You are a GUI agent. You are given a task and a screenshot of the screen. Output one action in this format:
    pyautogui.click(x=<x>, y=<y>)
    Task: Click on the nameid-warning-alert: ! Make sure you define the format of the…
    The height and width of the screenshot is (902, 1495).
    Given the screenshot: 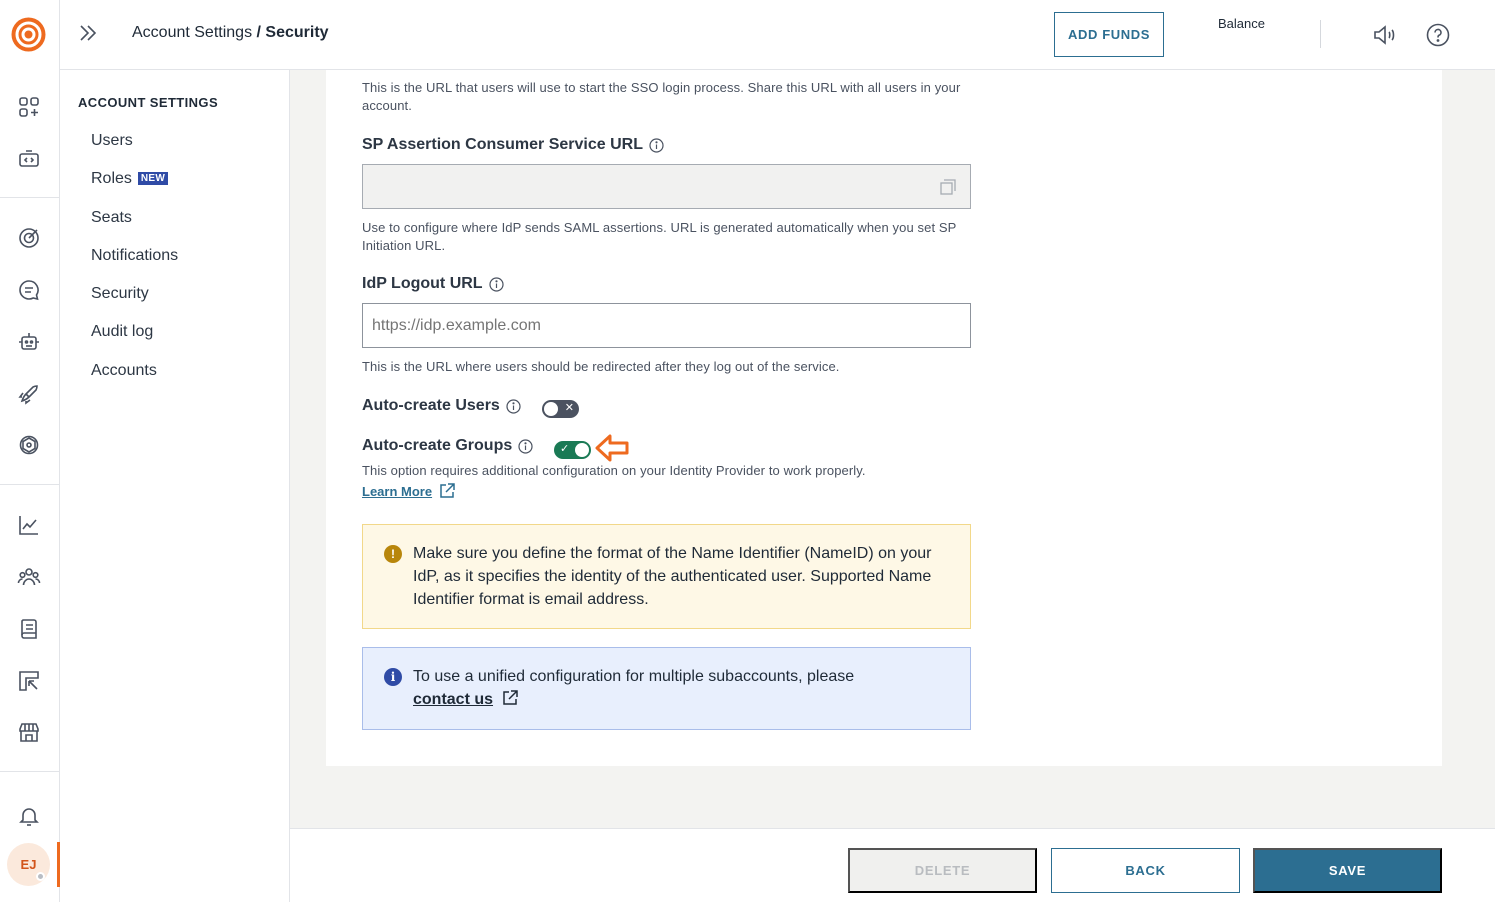 What is the action you would take?
    pyautogui.click(x=666, y=576)
    